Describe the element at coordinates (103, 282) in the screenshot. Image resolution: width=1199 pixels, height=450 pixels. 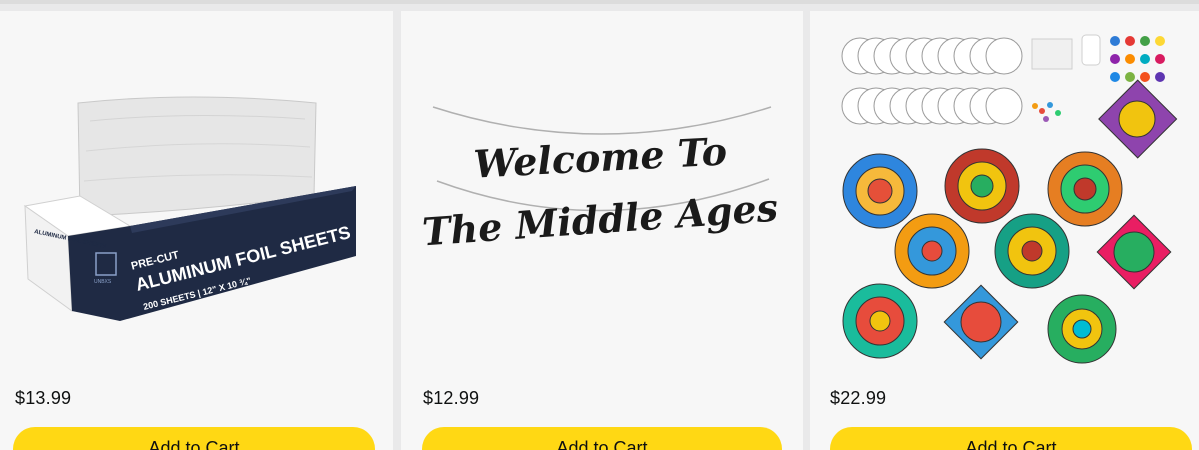
I see `box-brand: UNBXS` at that location.